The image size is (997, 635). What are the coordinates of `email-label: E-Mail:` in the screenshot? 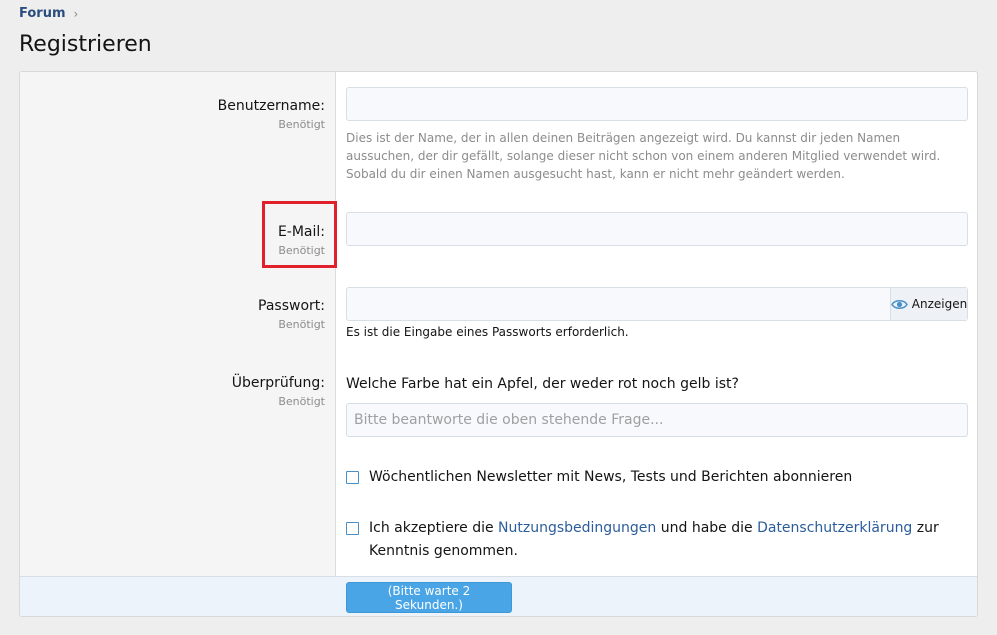 It's located at (301, 232).